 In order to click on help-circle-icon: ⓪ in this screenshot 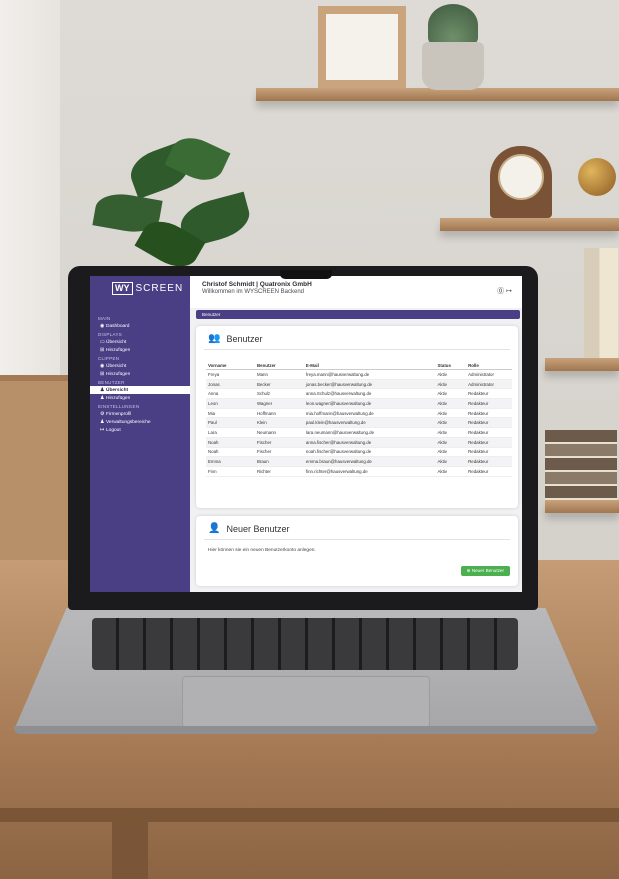, I will do `click(500, 291)`.